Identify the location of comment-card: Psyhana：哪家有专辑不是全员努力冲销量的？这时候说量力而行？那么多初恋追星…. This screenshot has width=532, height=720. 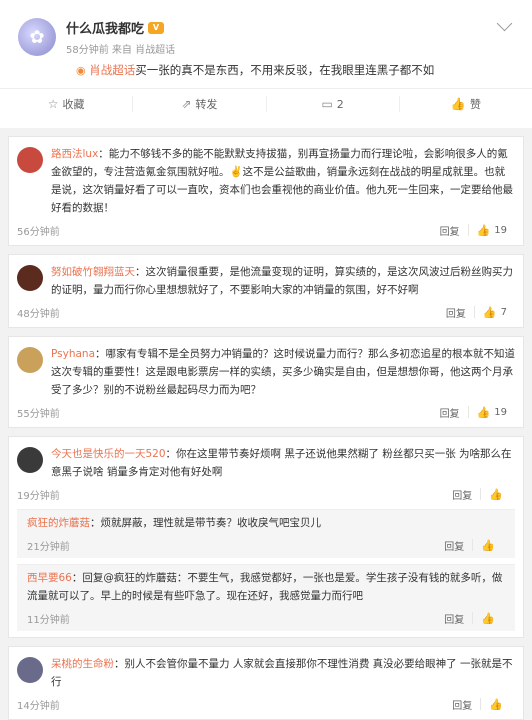
(266, 382).